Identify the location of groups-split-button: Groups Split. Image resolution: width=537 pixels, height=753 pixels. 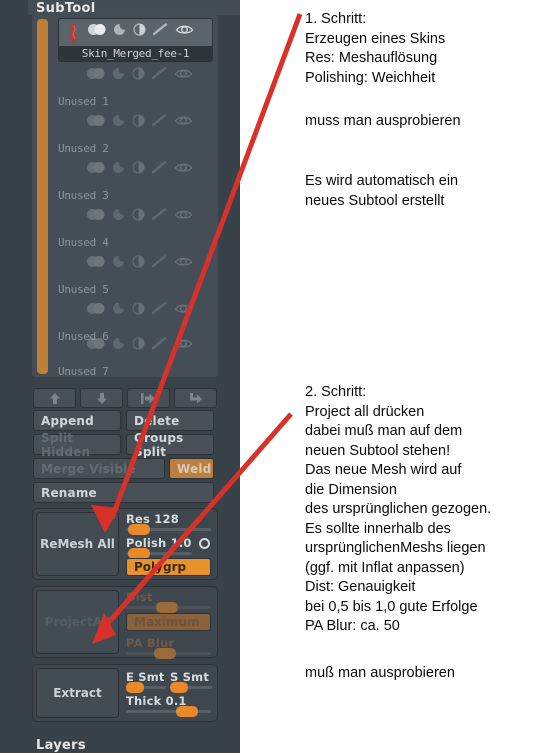
(170, 445).